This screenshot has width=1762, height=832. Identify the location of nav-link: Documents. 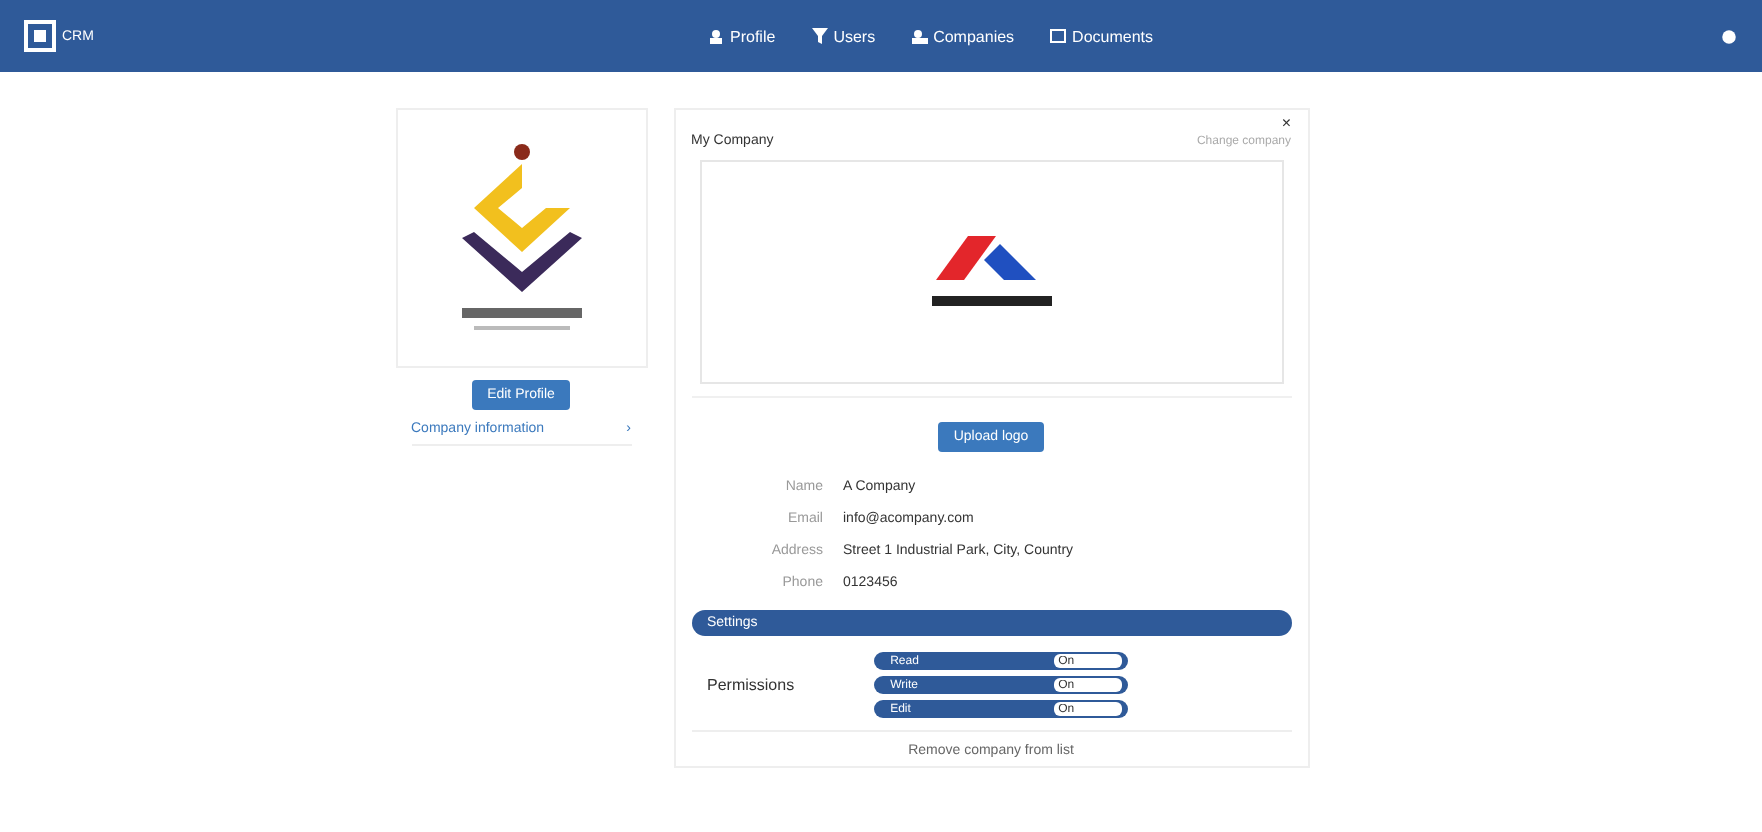
(1102, 36).